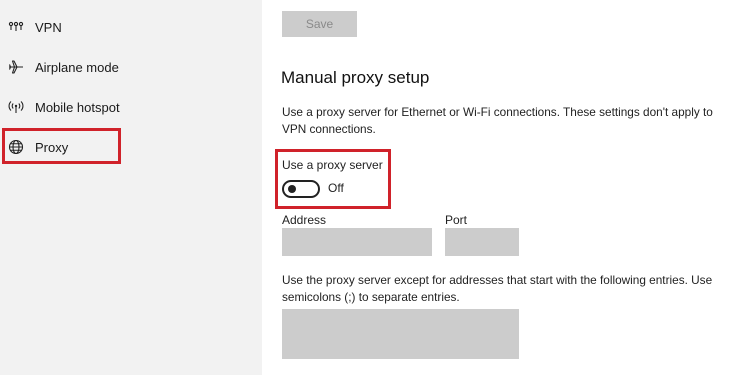 The width and height of the screenshot is (750, 375). Describe the element at coordinates (357, 242) in the screenshot. I see `address-input` at that location.